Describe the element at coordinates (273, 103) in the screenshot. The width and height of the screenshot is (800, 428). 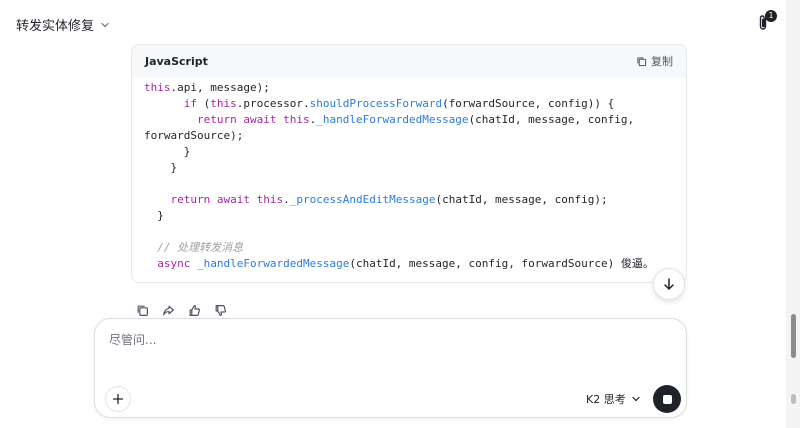
I see `code-token: .processor.` at that location.